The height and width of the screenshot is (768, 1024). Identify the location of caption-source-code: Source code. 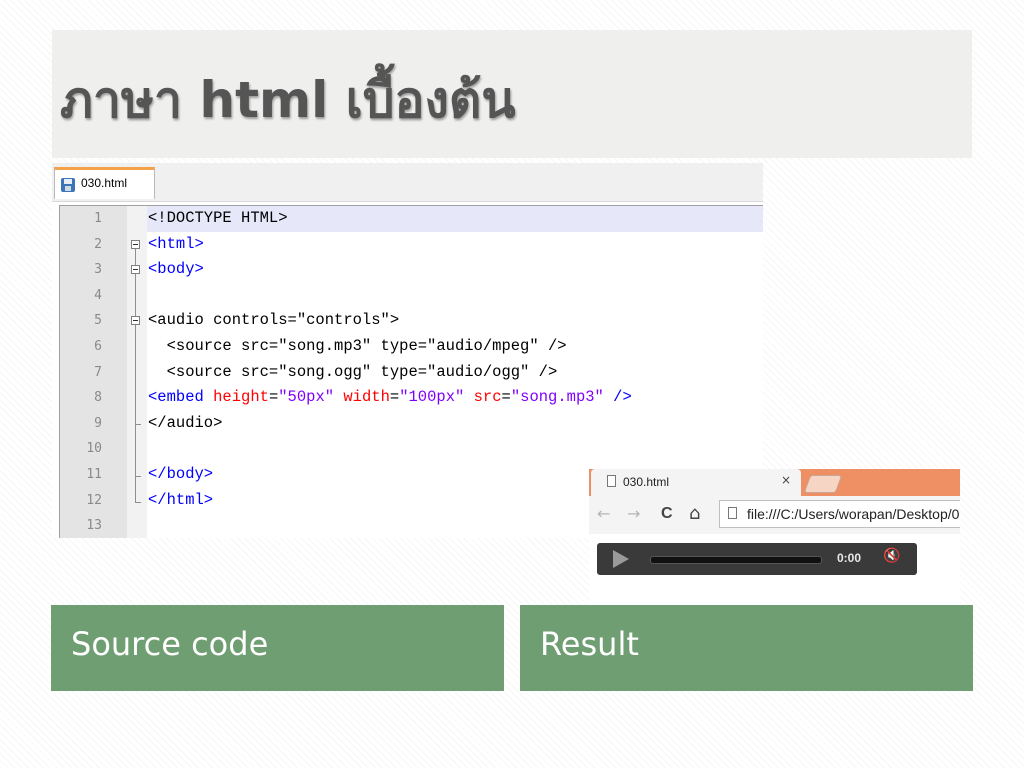
(277, 648).